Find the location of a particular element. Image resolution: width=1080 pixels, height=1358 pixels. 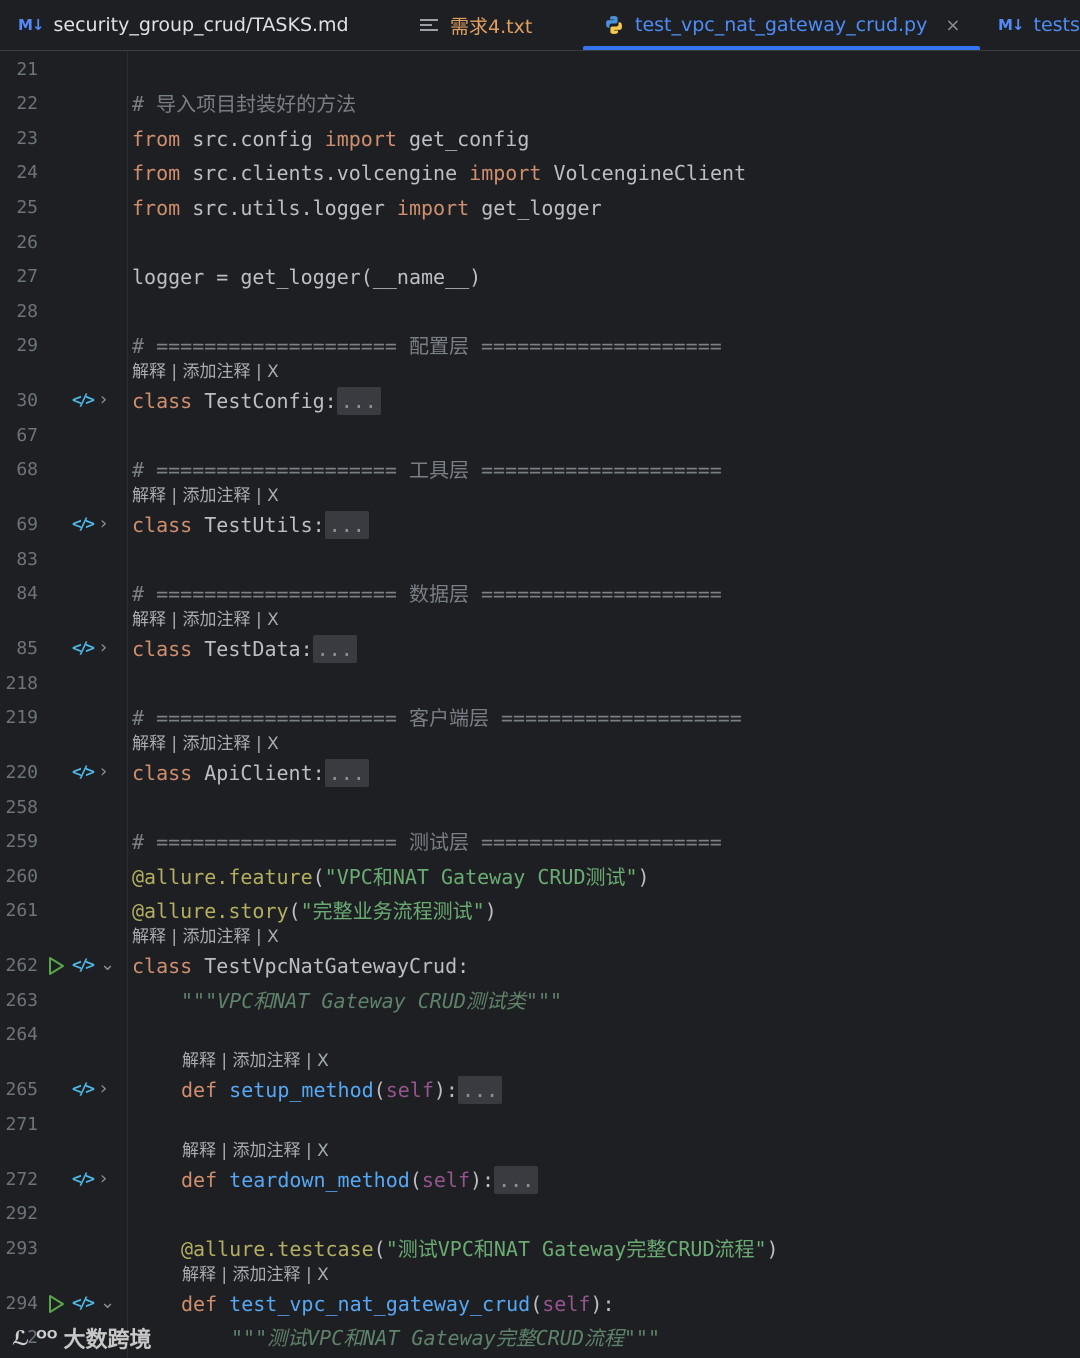

line-number: 265 is located at coordinates (21, 1089).